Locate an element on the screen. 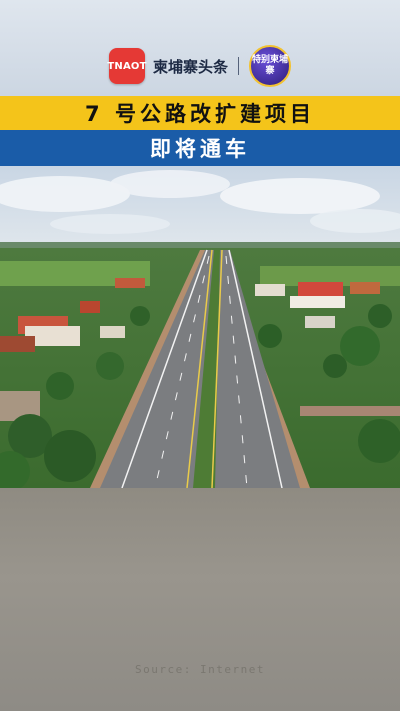 The width and height of the screenshot is (400, 711). tnaot-logo: TNAOT is located at coordinates (126, 66).